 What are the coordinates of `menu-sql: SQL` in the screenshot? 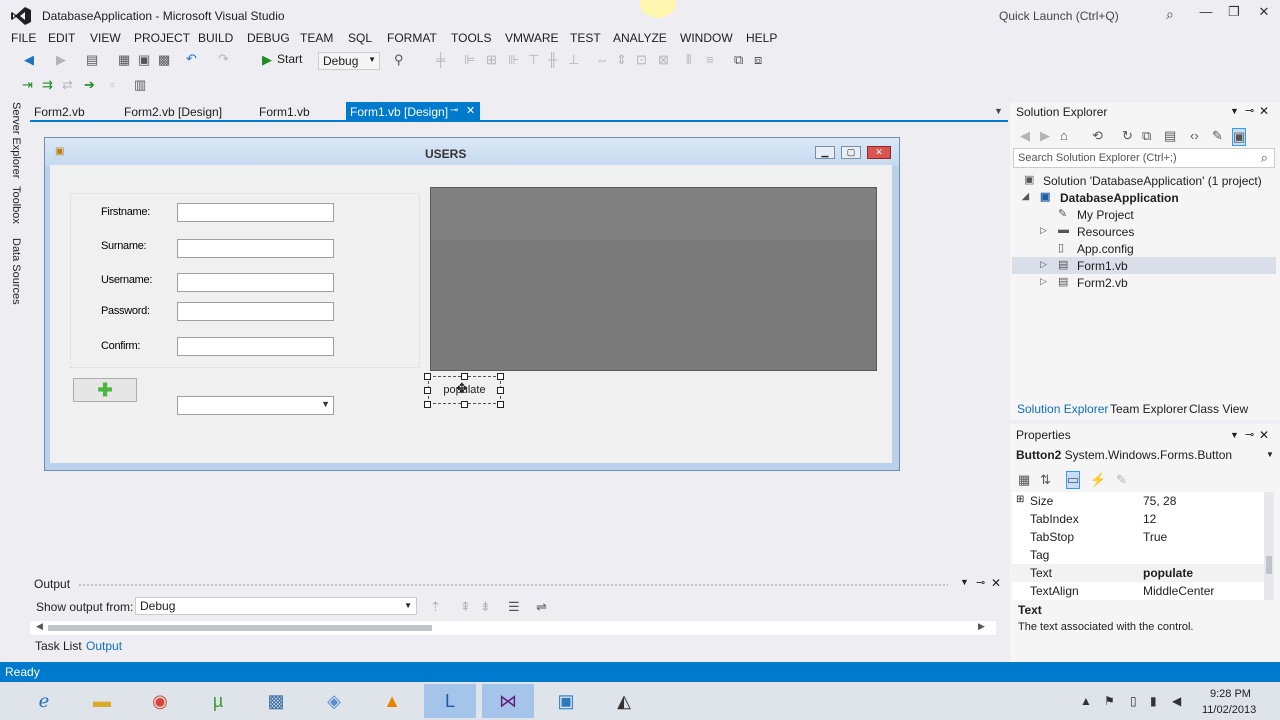 It's located at (360, 38).